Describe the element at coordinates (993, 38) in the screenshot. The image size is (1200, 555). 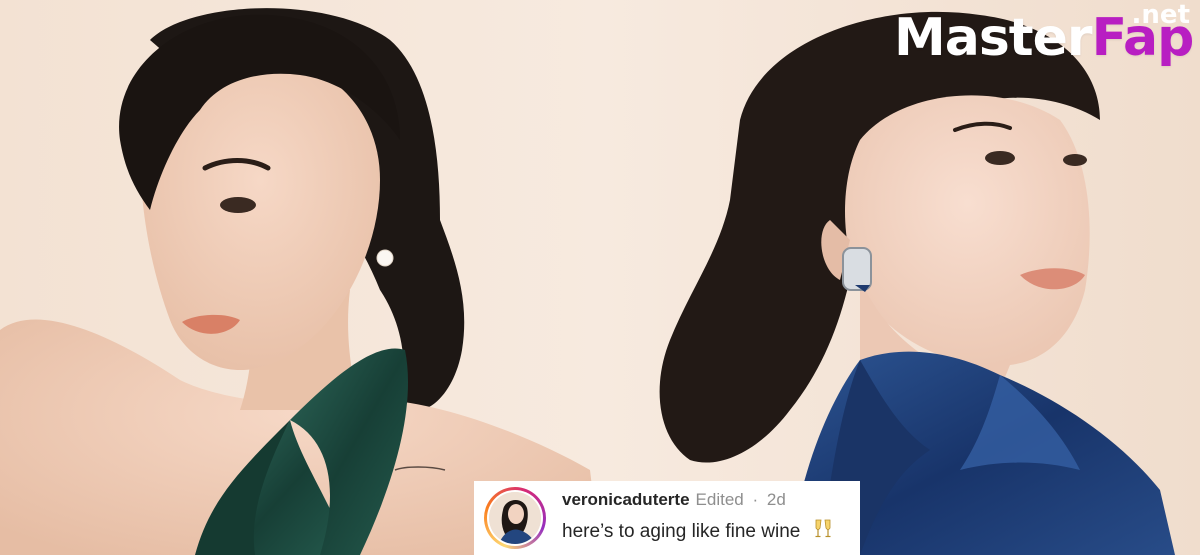
I see `watermark-part1: Master` at that location.